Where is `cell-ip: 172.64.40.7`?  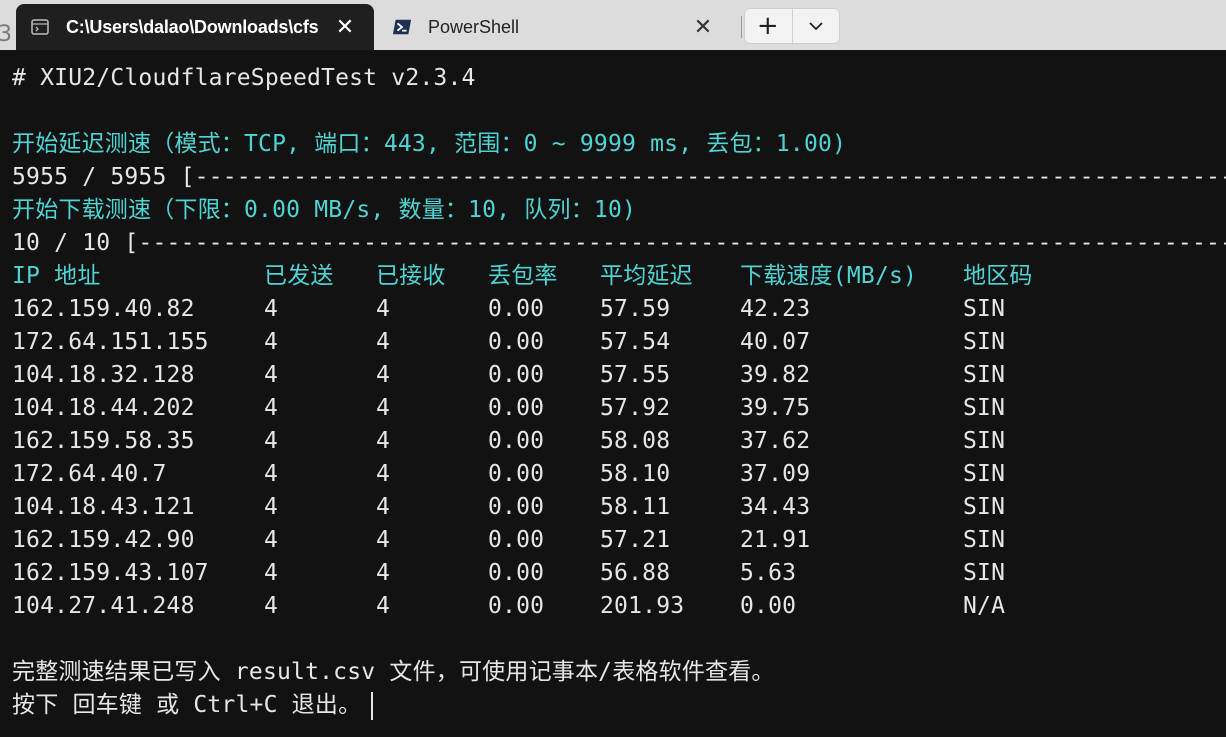
cell-ip: 172.64.40.7 is located at coordinates (89, 474).